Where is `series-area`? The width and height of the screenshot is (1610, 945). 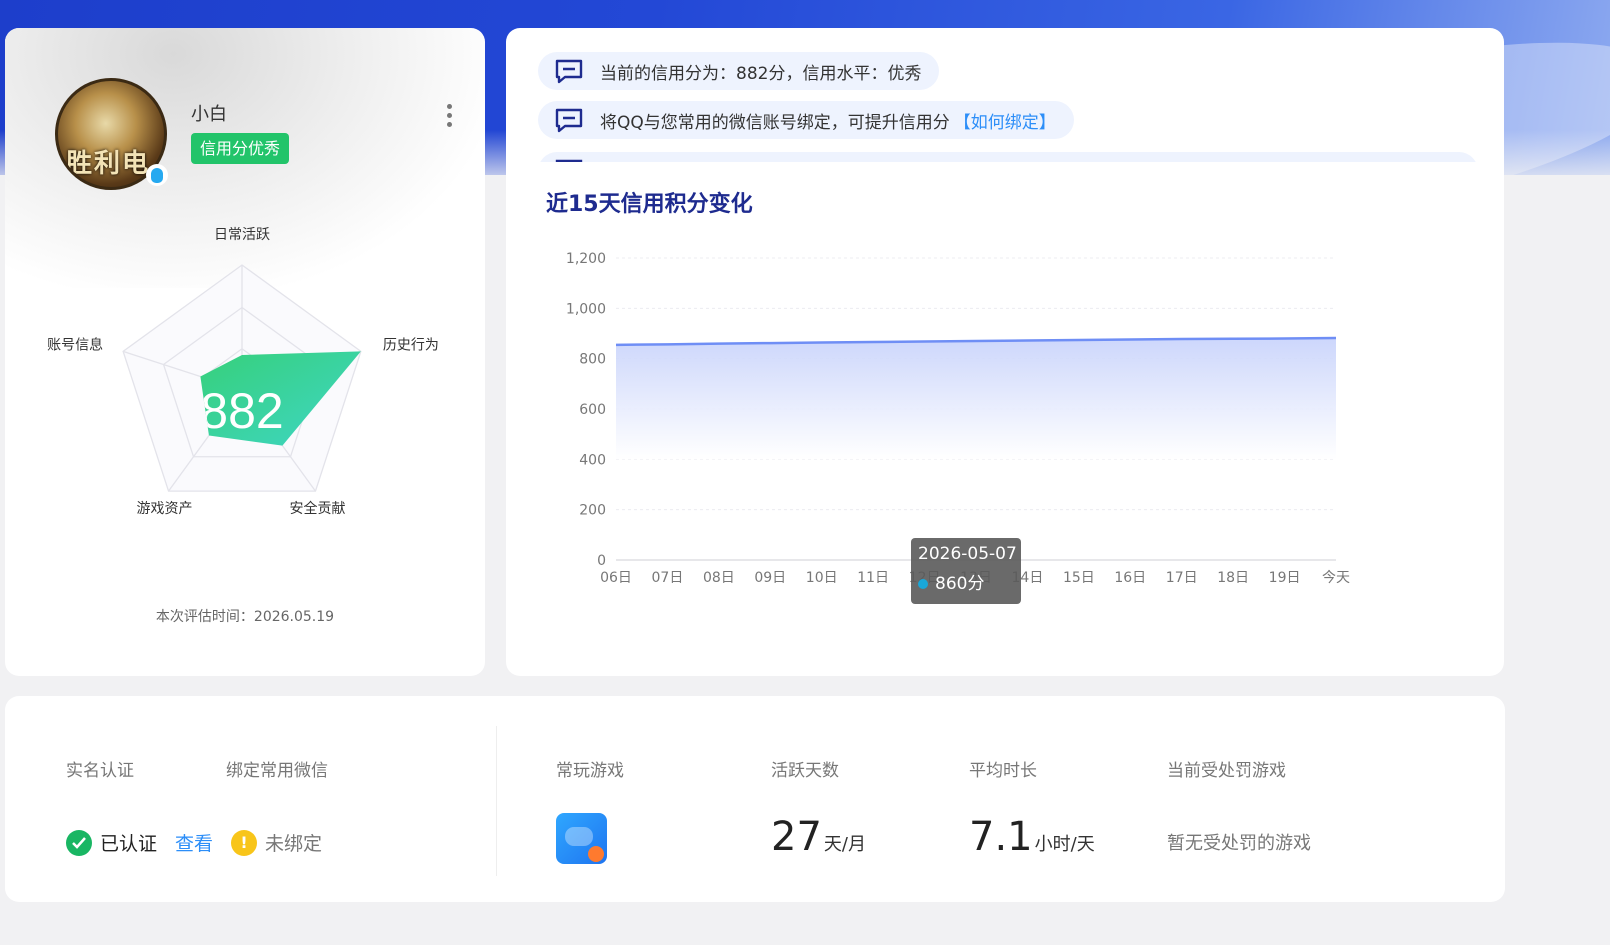 series-area is located at coordinates (976, 399).